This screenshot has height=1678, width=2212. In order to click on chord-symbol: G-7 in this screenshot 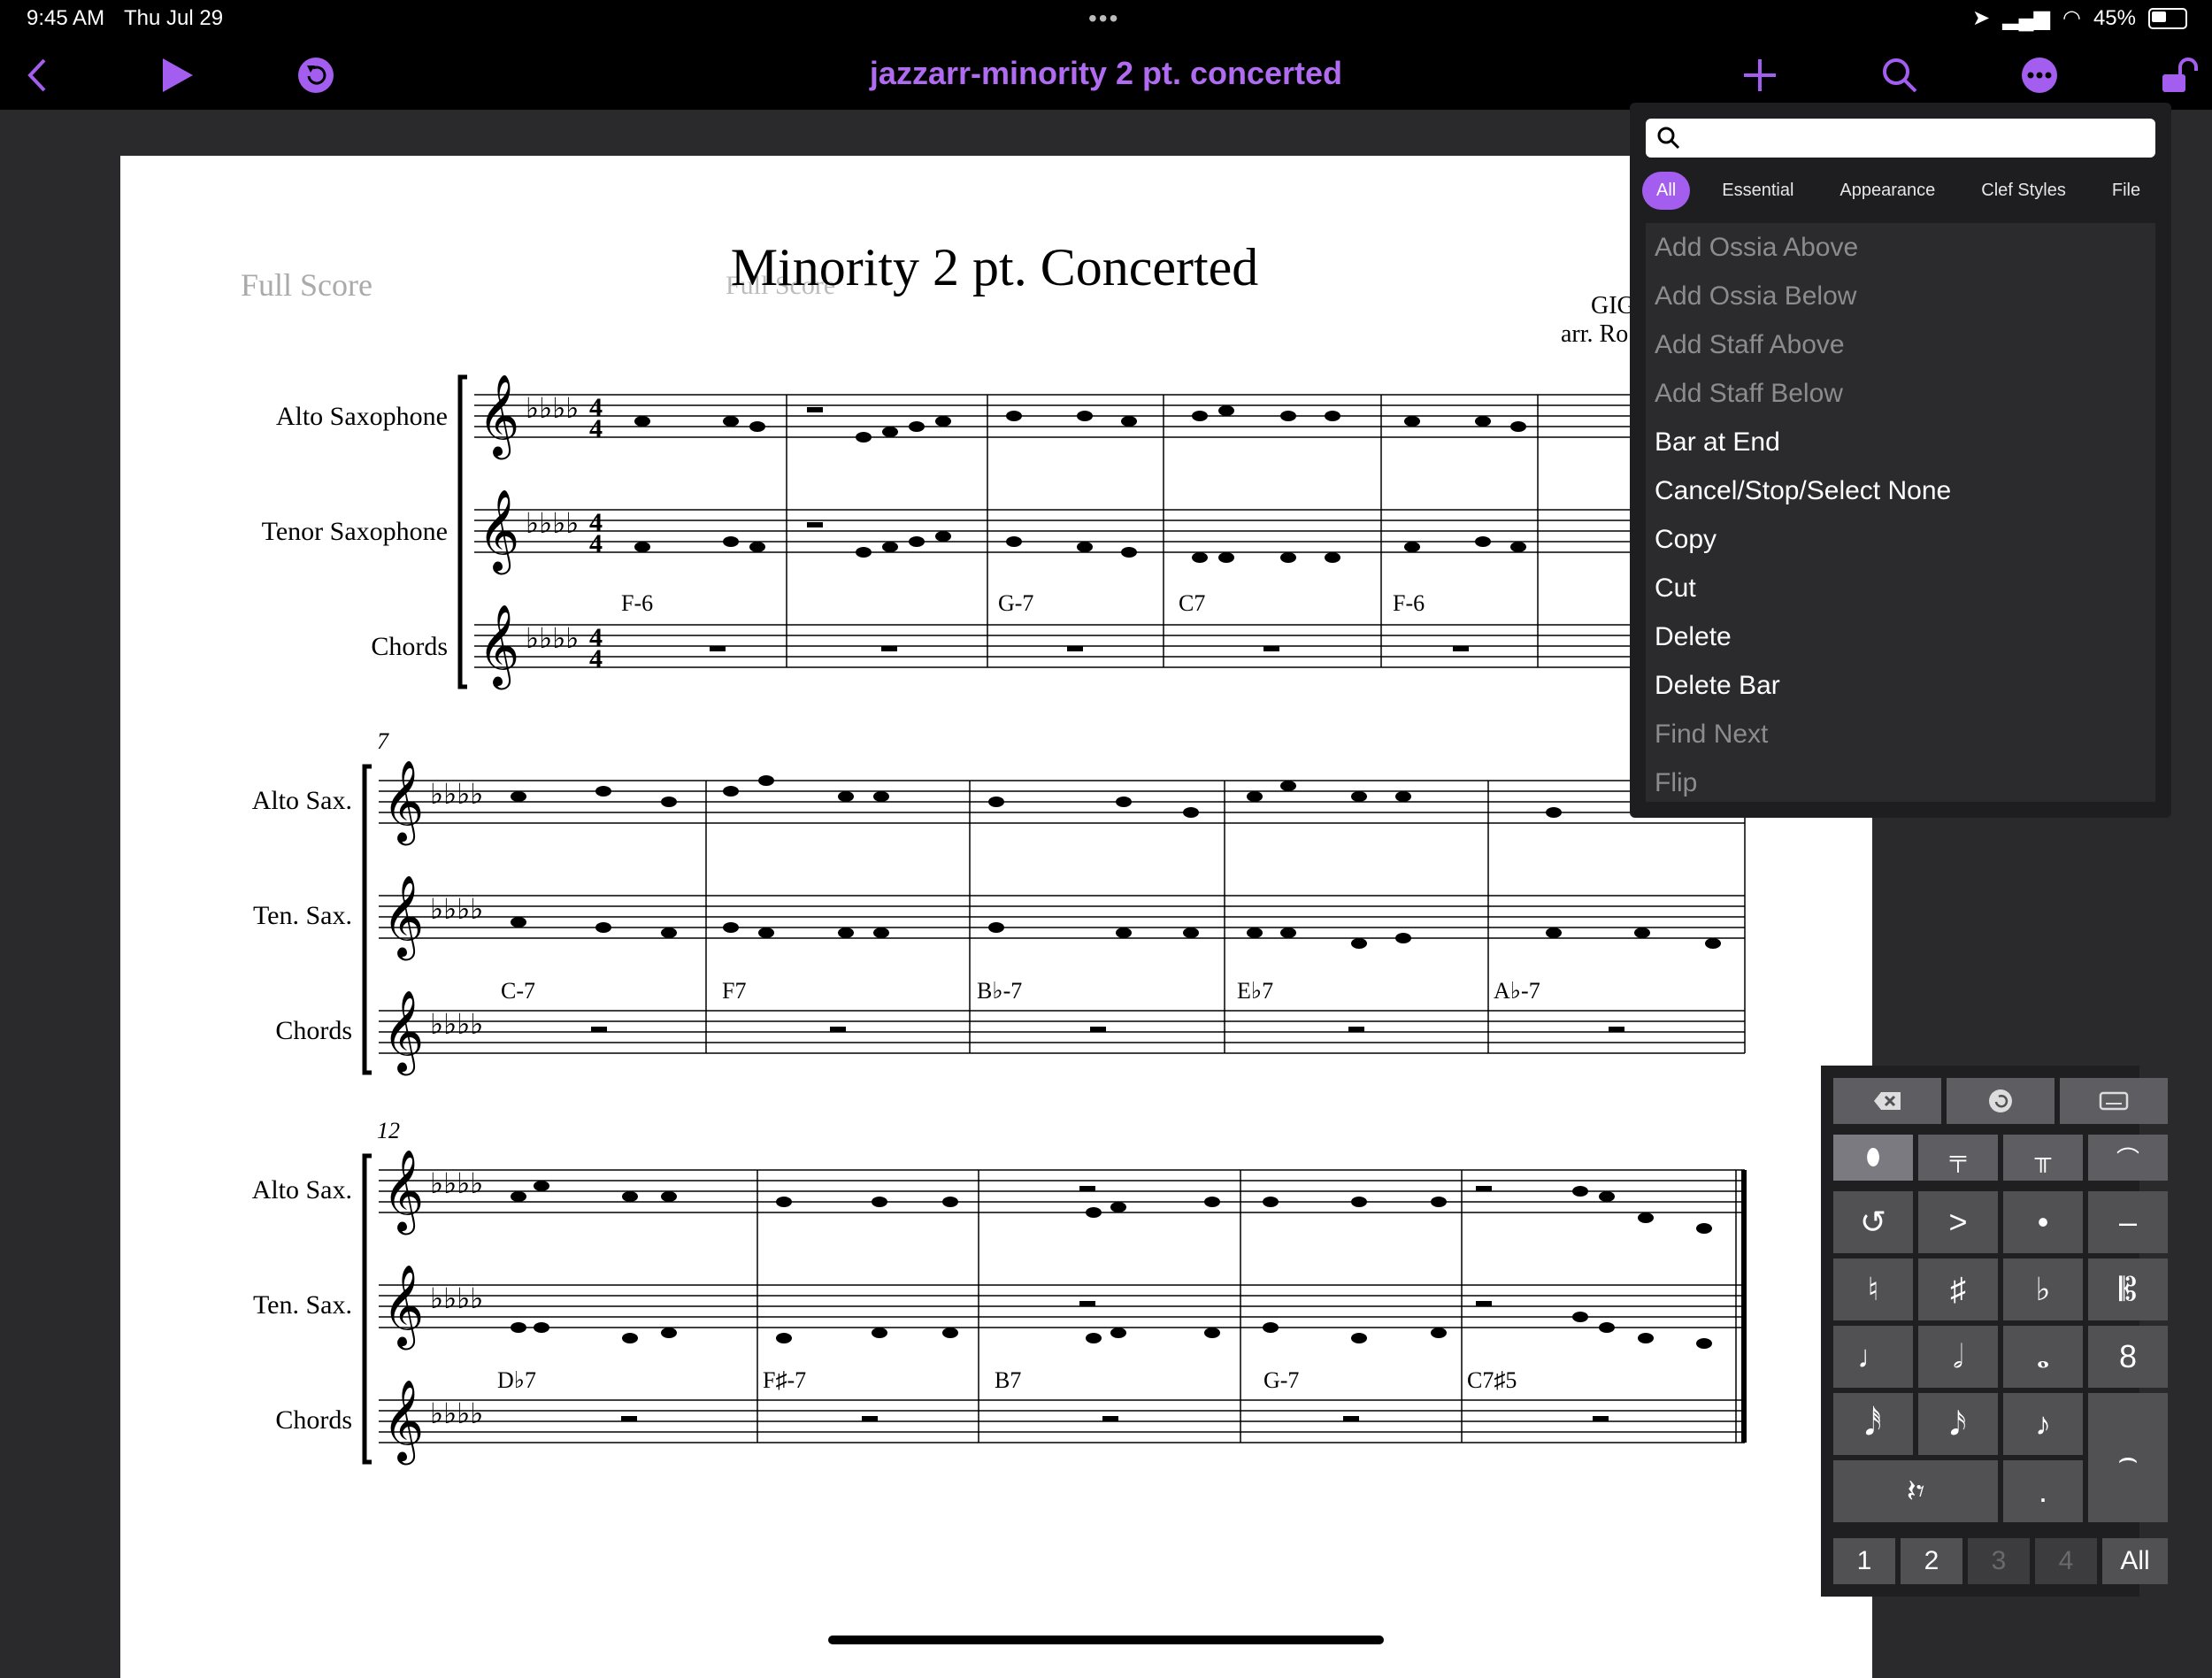, I will do `click(1281, 1380)`.